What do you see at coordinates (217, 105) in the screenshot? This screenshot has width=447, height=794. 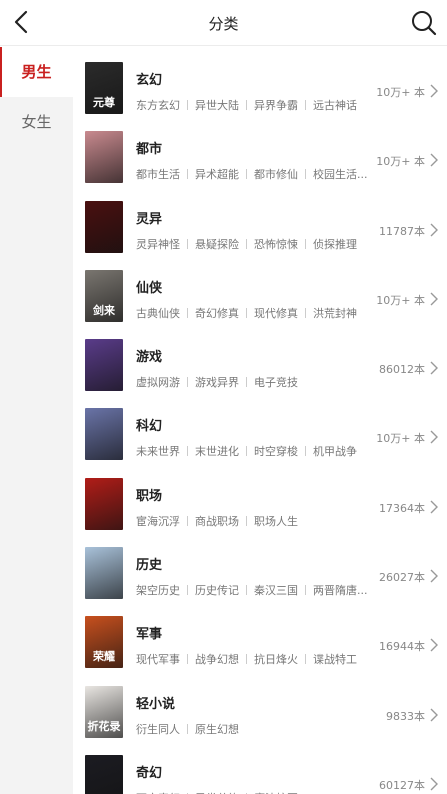 I see `subcategory-tag: 异世大陆` at bounding box center [217, 105].